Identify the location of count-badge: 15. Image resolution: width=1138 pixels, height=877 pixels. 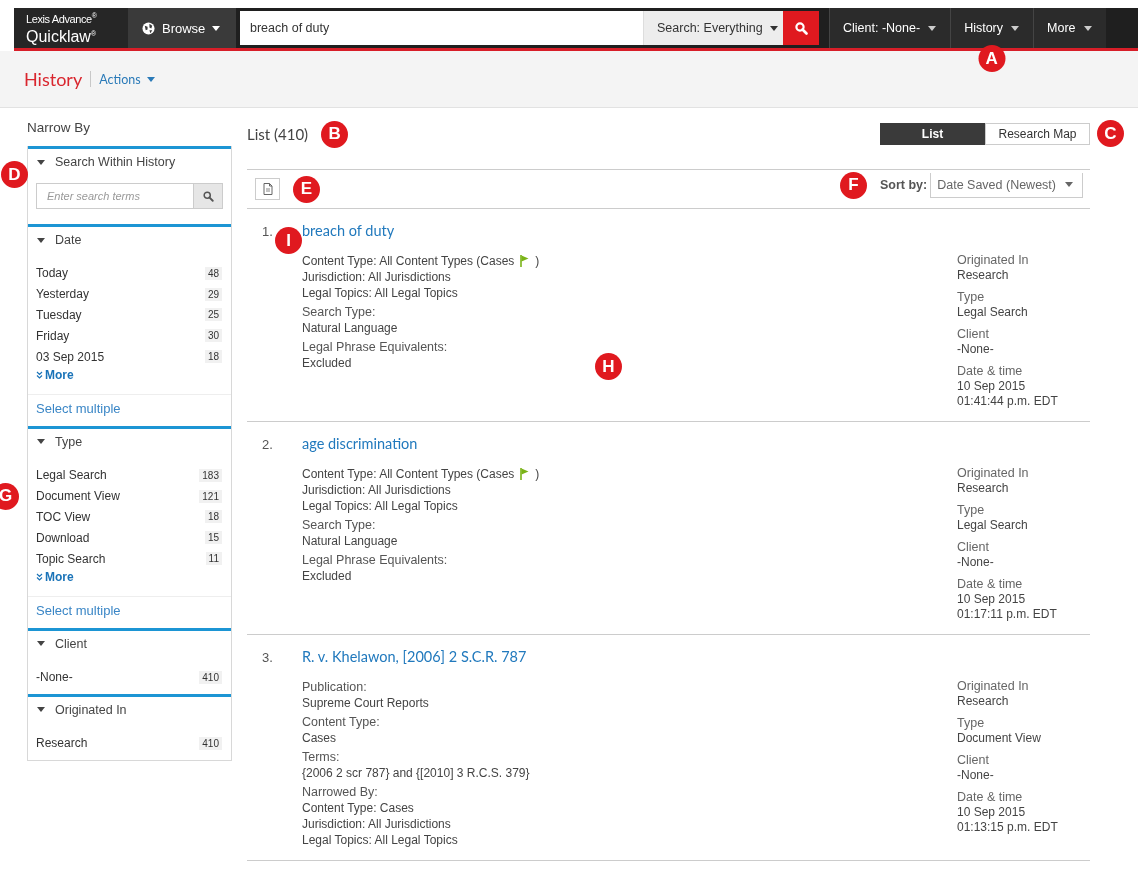
(213, 538).